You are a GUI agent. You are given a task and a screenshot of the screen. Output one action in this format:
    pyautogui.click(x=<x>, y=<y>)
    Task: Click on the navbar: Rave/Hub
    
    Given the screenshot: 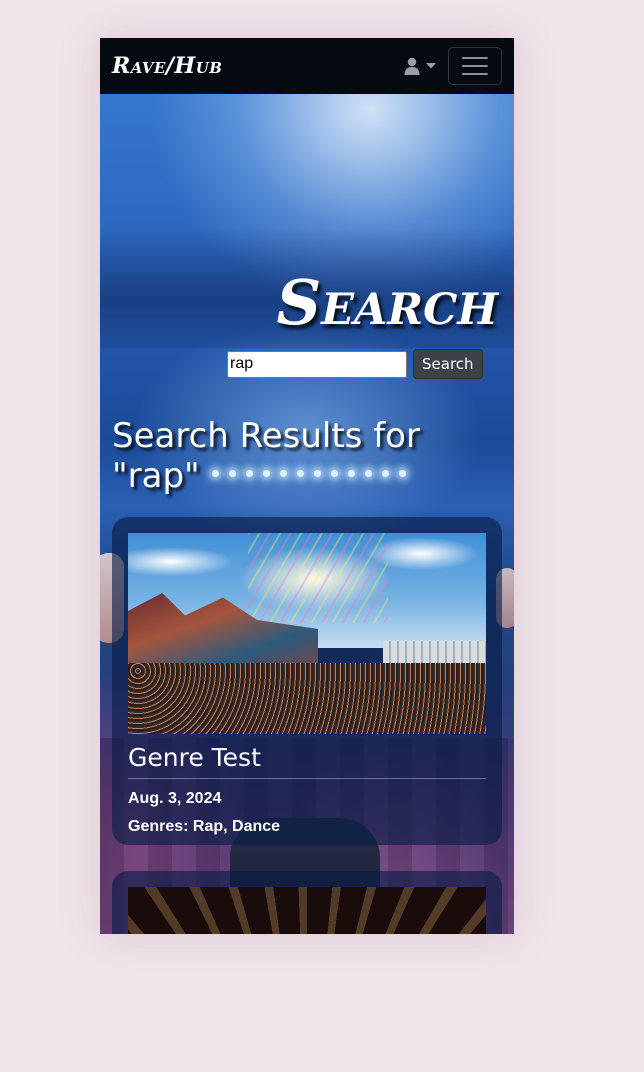 What is the action you would take?
    pyautogui.click(x=307, y=66)
    